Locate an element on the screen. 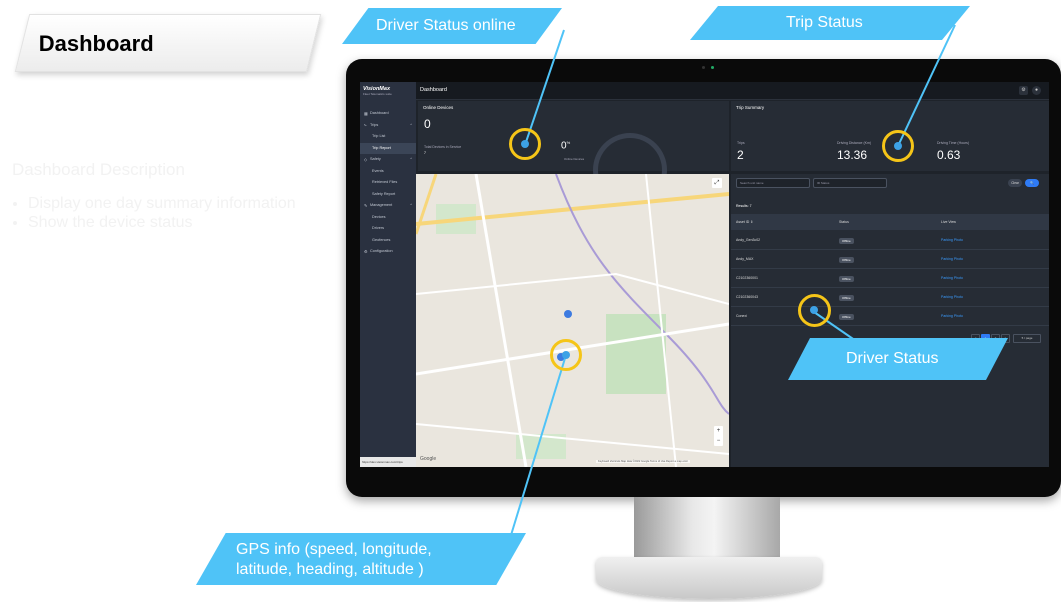 This screenshot has height=602, width=1061. callout-text: latitude, heading, altitude ) is located at coordinates (330, 569).